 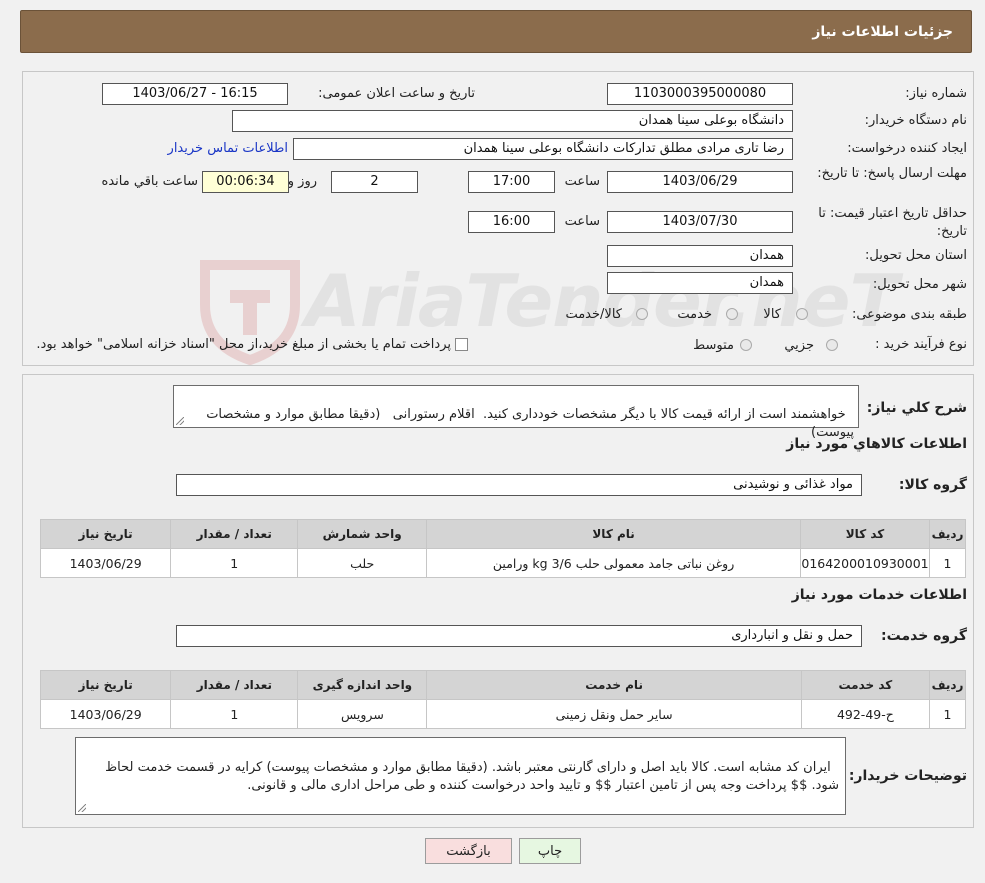 What do you see at coordinates (362, 685) in the screenshot?
I see `col-measure-unit: واحد اندازه گیری` at bounding box center [362, 685].